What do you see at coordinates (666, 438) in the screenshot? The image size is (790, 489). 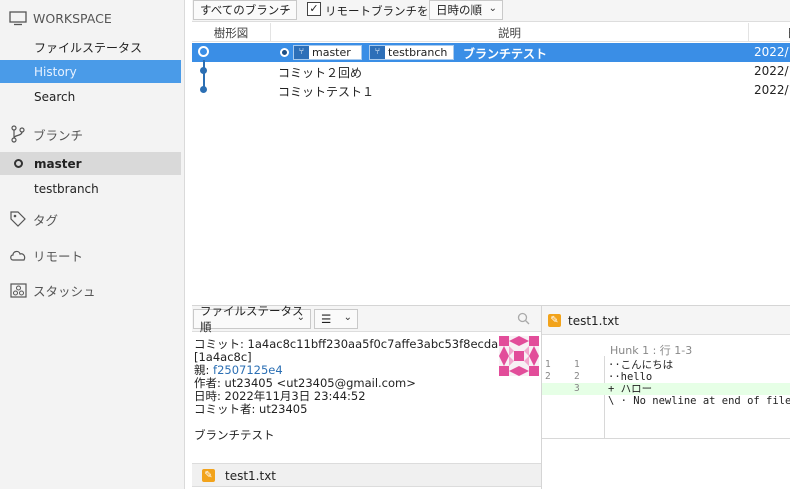 I see `diff-divider` at bounding box center [666, 438].